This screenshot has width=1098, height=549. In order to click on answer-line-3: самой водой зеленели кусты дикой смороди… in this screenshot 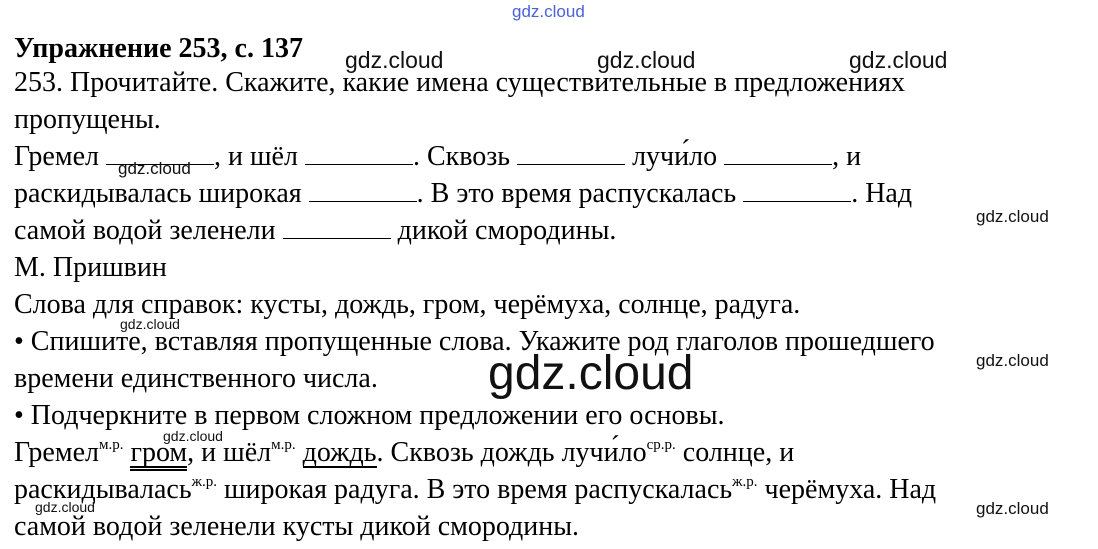, I will do `click(297, 526)`.